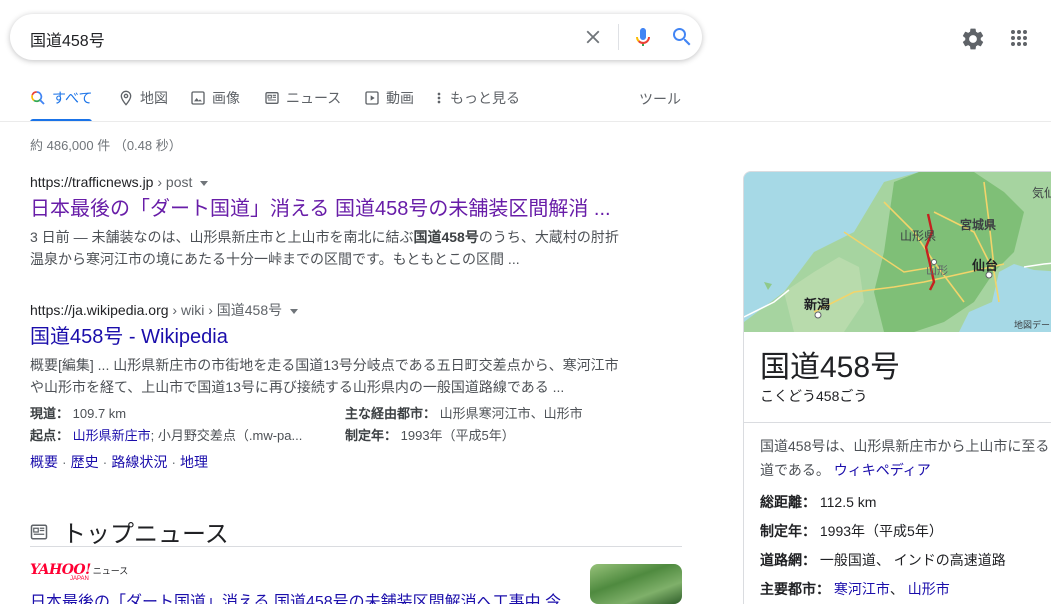  What do you see at coordinates (439, 98) in the screenshot?
I see `more-vert-icon` at bounding box center [439, 98].